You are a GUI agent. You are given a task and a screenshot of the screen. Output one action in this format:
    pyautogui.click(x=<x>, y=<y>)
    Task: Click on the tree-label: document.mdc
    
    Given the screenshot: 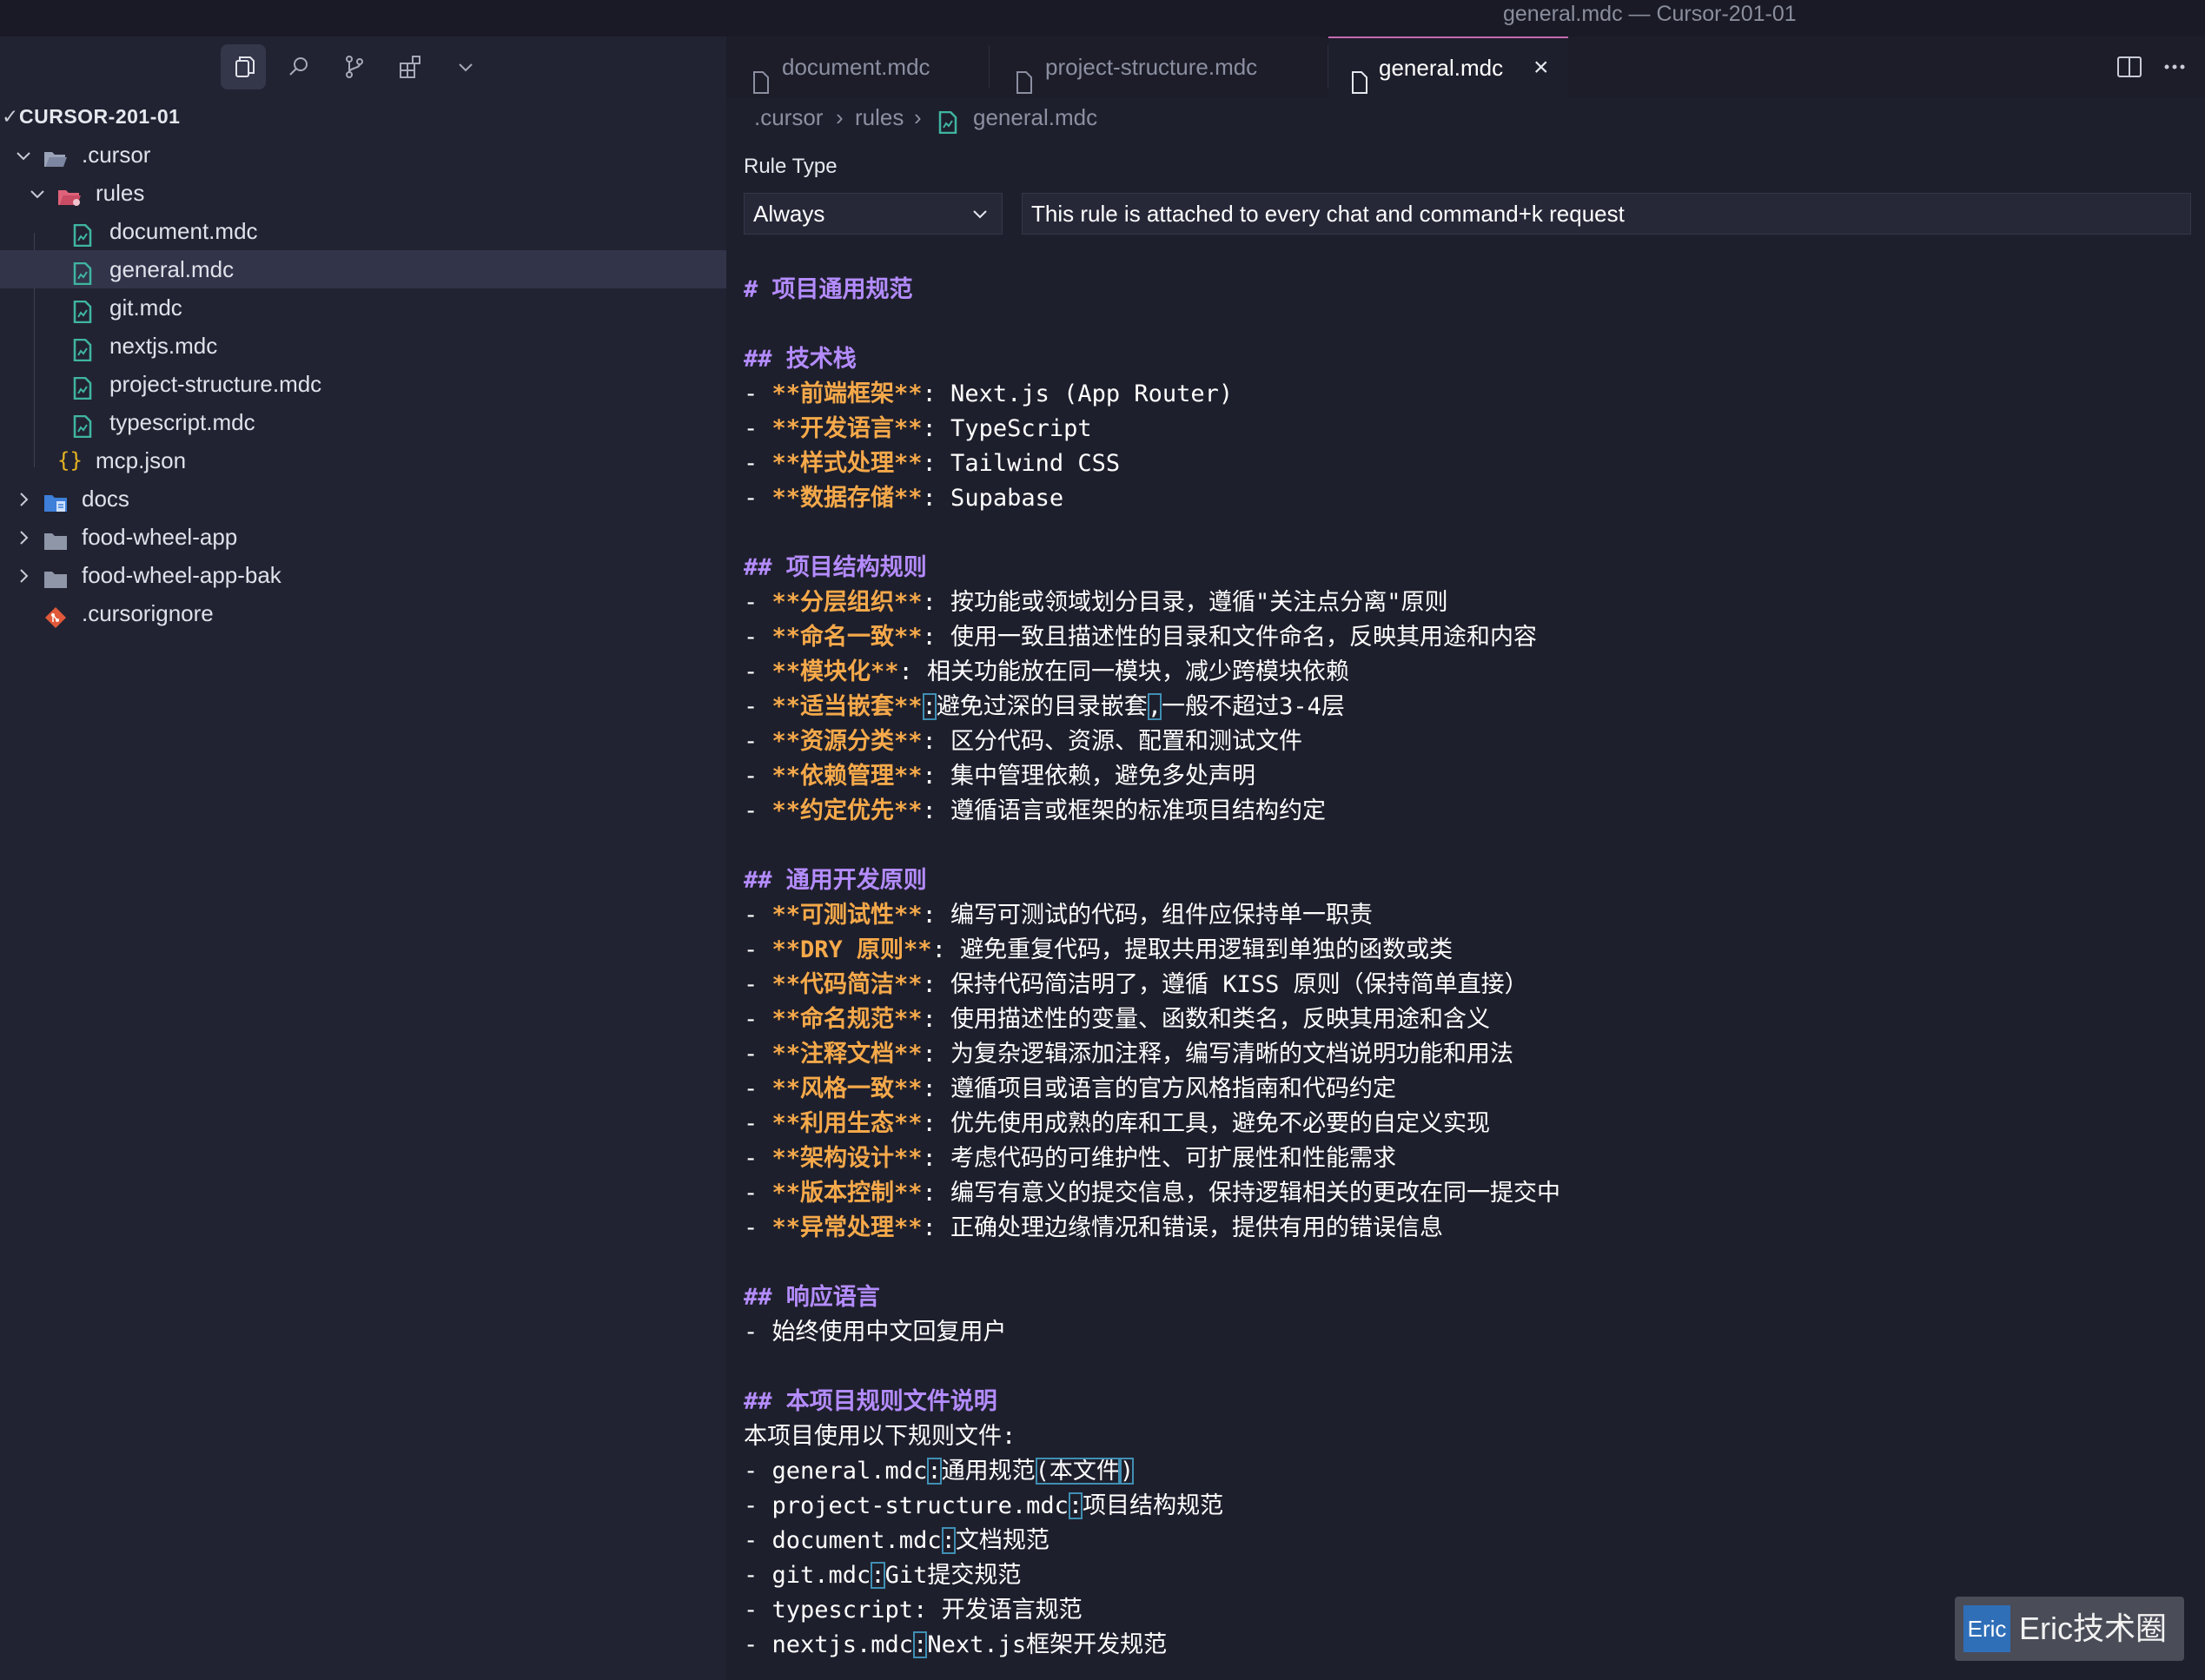 What is the action you would take?
    pyautogui.click(x=183, y=231)
    